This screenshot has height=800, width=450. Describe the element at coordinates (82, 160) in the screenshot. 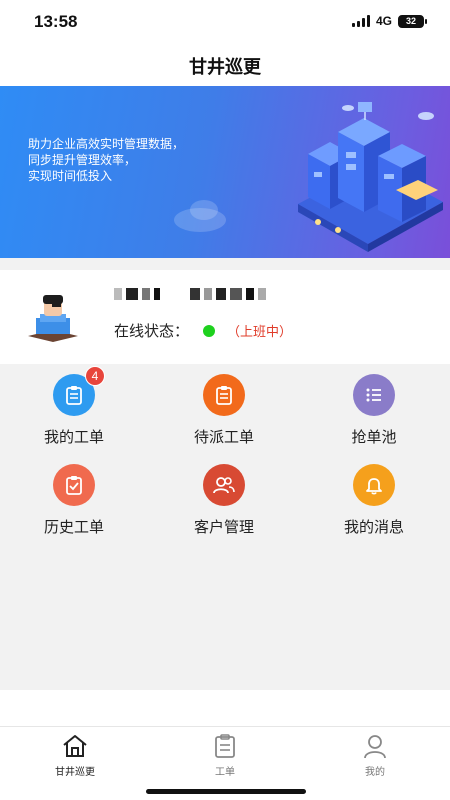

I see `banner-line: 同步提升管理效率，` at that location.